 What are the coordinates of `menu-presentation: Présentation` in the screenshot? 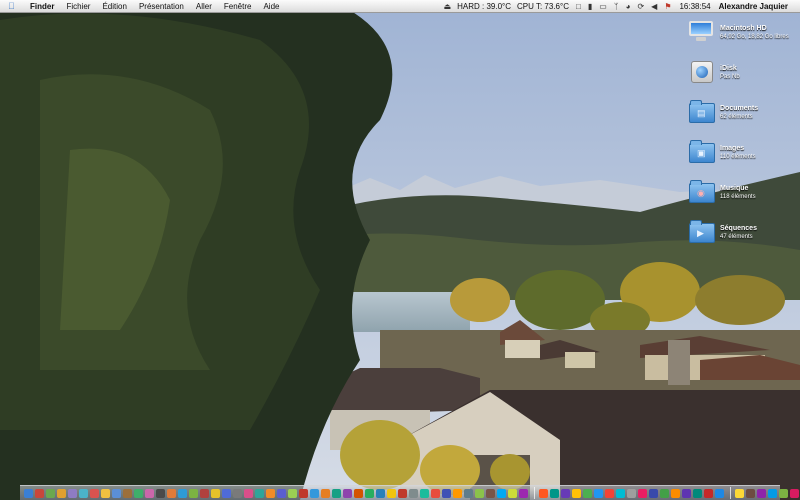 It's located at (161, 6).